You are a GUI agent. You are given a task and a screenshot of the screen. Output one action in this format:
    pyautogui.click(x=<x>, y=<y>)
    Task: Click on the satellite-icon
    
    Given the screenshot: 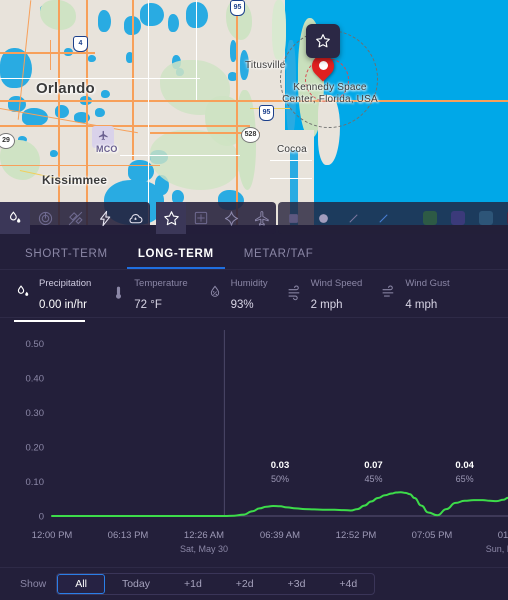 What is the action you would take?
    pyautogui.click(x=75, y=218)
    